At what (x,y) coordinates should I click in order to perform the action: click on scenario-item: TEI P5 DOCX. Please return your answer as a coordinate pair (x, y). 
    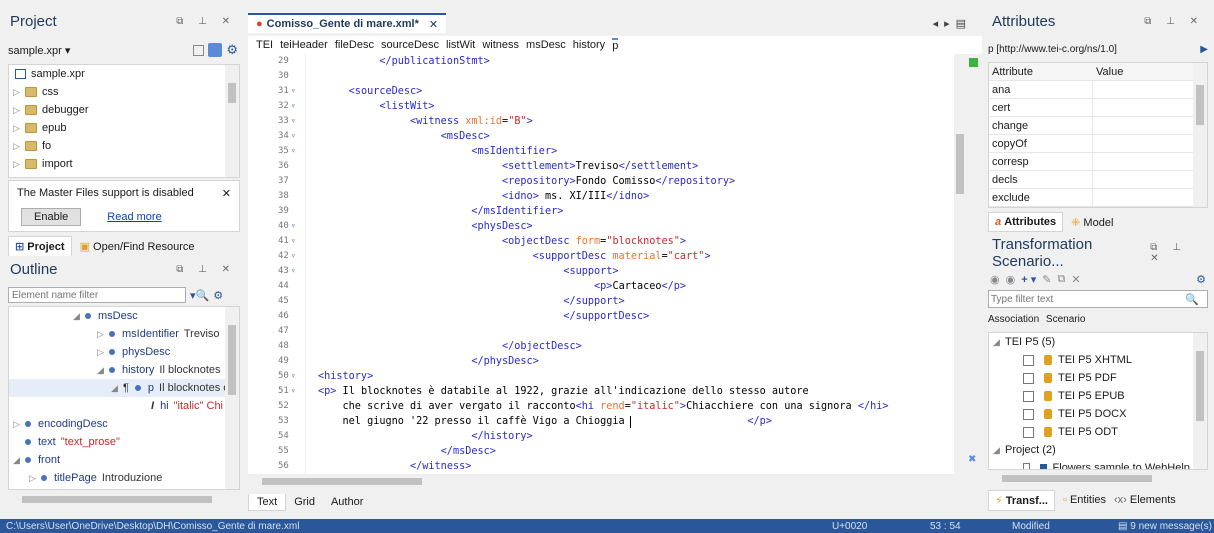
    Looking at the image, I should click on (1098, 414).